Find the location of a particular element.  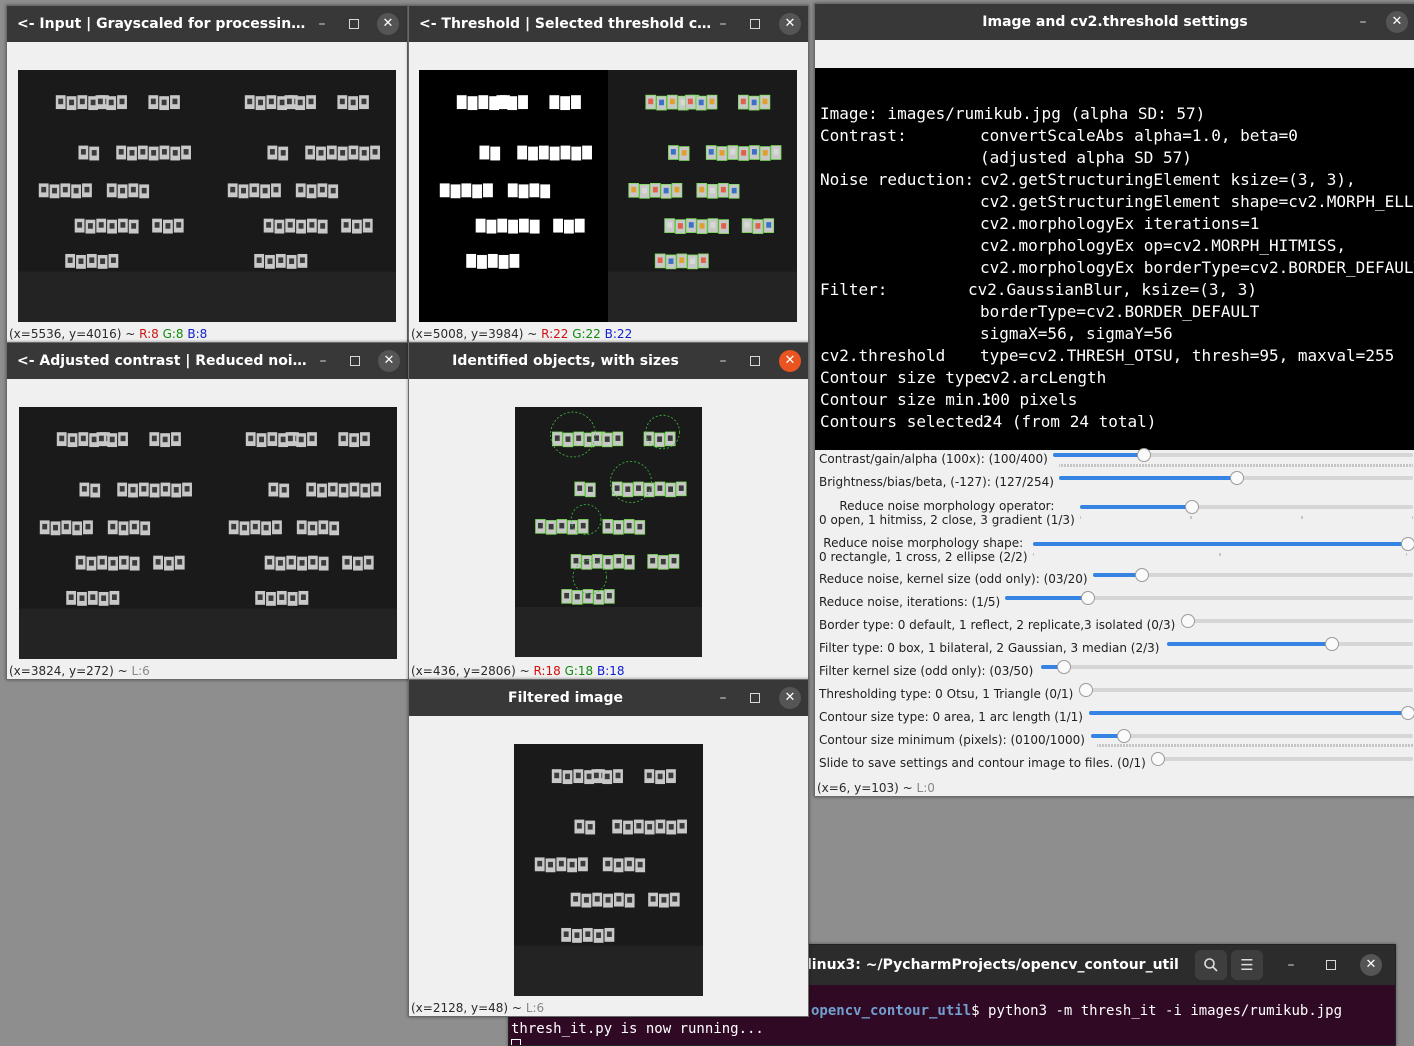

window-title: Image and cv2.threshold settings is located at coordinates (1115, 22).